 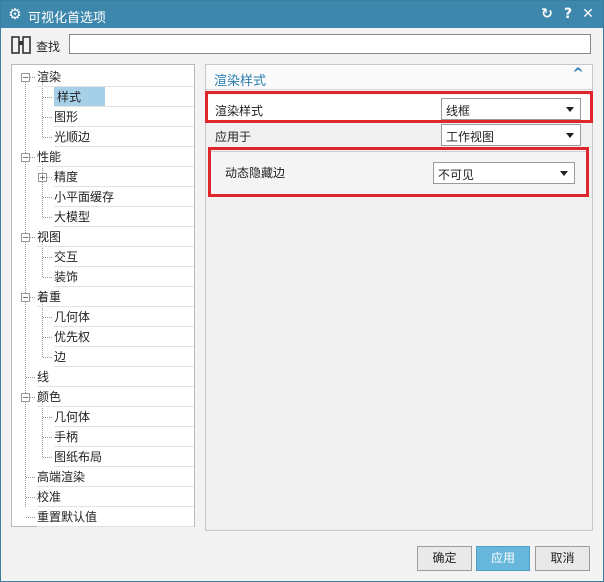 What do you see at coordinates (66, 117) in the screenshot?
I see `tree-item-label: 图形` at bounding box center [66, 117].